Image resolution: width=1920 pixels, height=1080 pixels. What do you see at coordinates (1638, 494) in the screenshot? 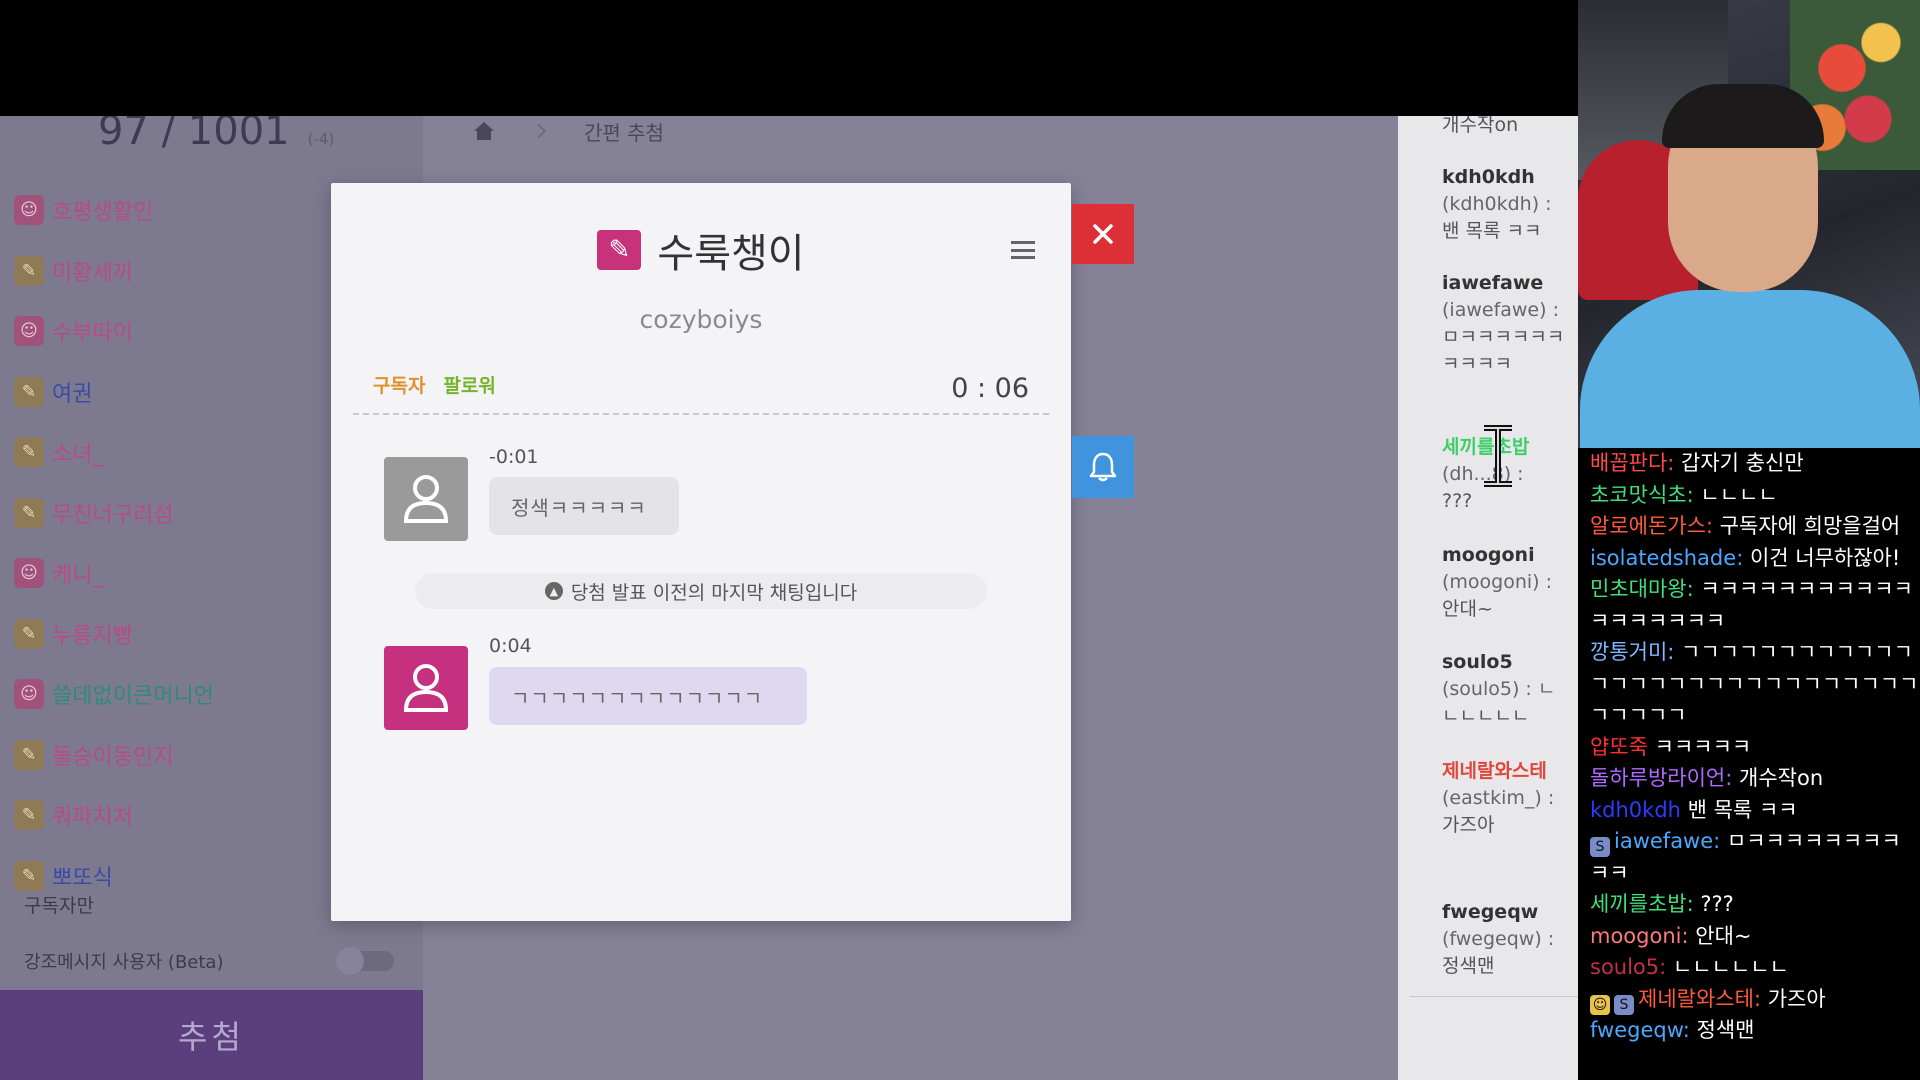
I see `stream-chat-name: 초코맛식초` at bounding box center [1638, 494].